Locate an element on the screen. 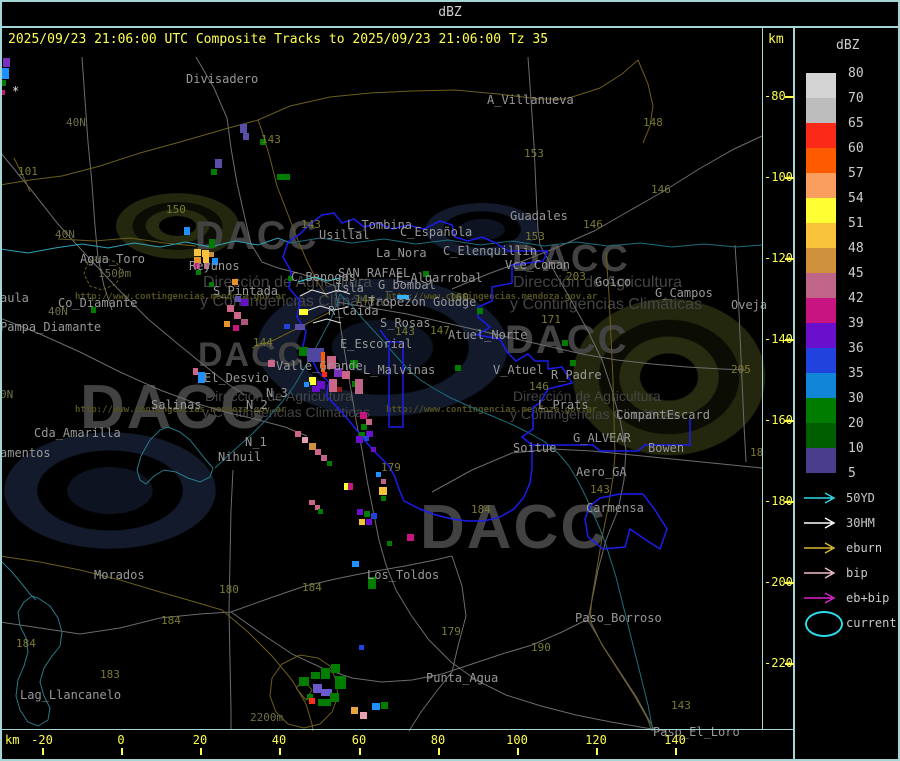 The image size is (900, 761). bottom-axis-tick-label: 60 is located at coordinates (359, 740).